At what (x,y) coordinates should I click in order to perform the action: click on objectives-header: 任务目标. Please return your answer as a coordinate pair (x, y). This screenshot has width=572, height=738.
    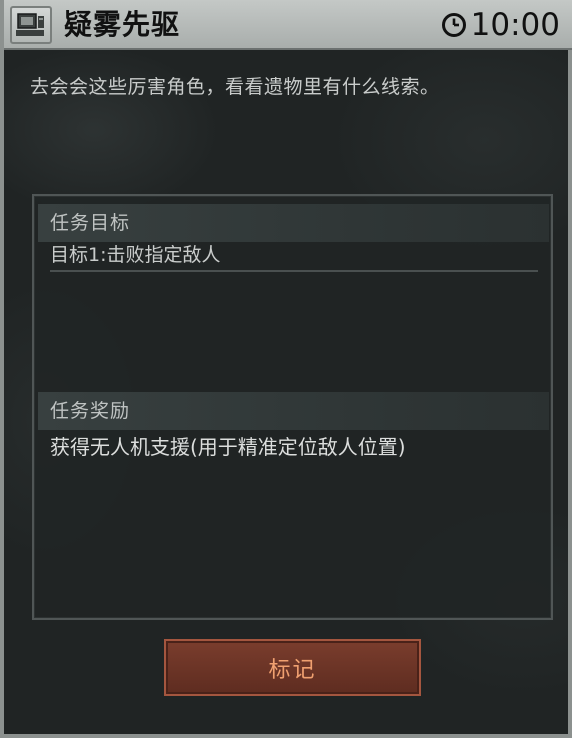
    Looking at the image, I should click on (293, 223).